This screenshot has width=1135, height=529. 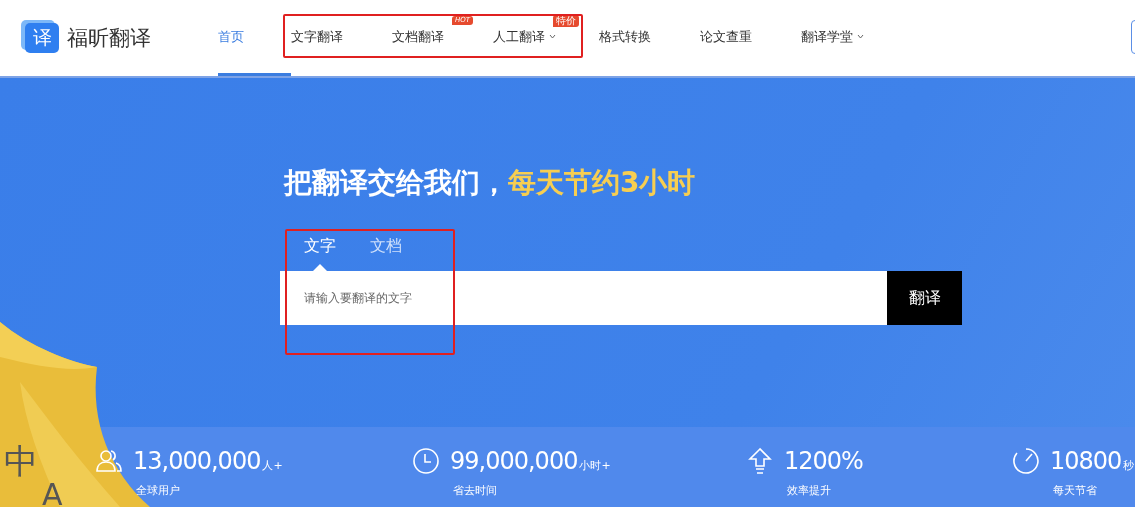 What do you see at coordinates (841, 38) in the screenshot?
I see `nav-link: 翻译学堂` at bounding box center [841, 38].